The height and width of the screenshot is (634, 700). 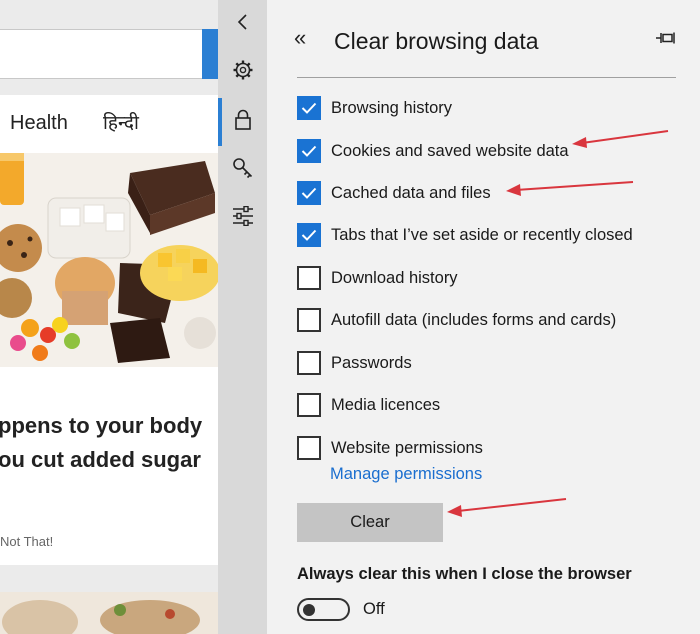 What do you see at coordinates (411, 193) in the screenshot?
I see `option-label: Cached data and files` at bounding box center [411, 193].